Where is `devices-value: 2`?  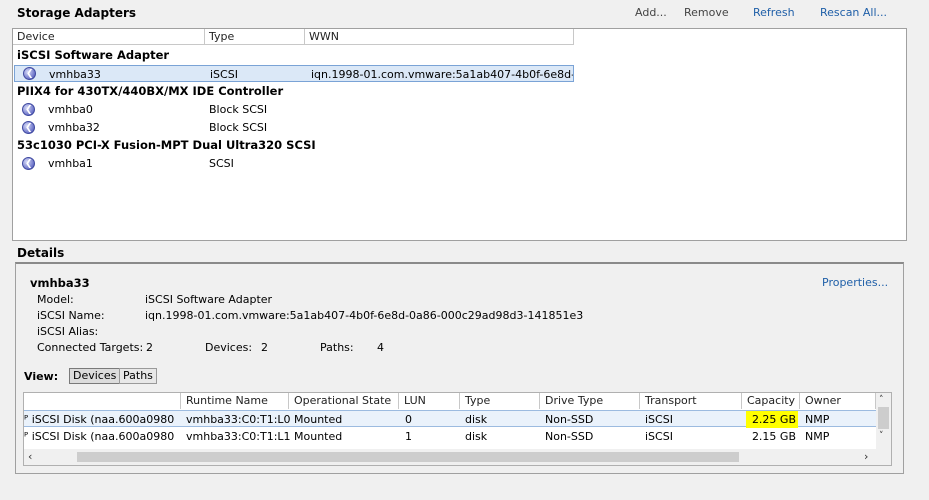
devices-value: 2 is located at coordinates (264, 347).